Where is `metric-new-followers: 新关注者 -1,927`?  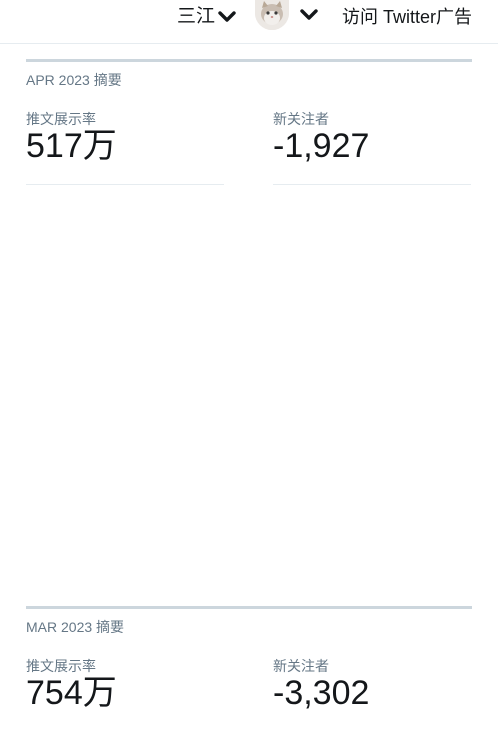
metric-new-followers: 新关注者 -1,927 is located at coordinates (372, 147).